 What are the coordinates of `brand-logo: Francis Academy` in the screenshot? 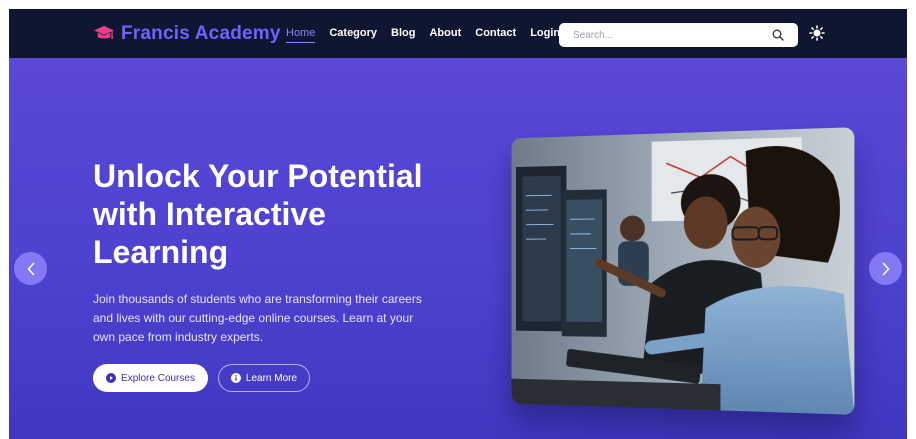 It's located at (187, 34).